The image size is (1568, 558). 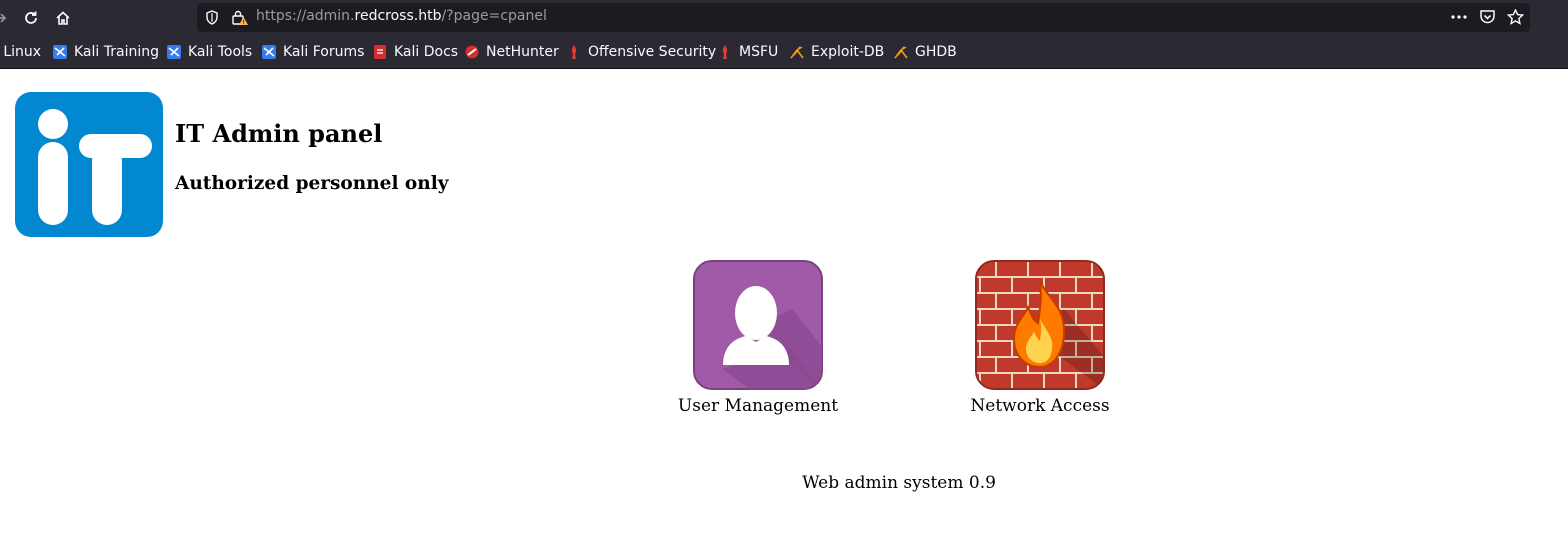 What do you see at coordinates (7, 18) in the screenshot?
I see `forward-icon` at bounding box center [7, 18].